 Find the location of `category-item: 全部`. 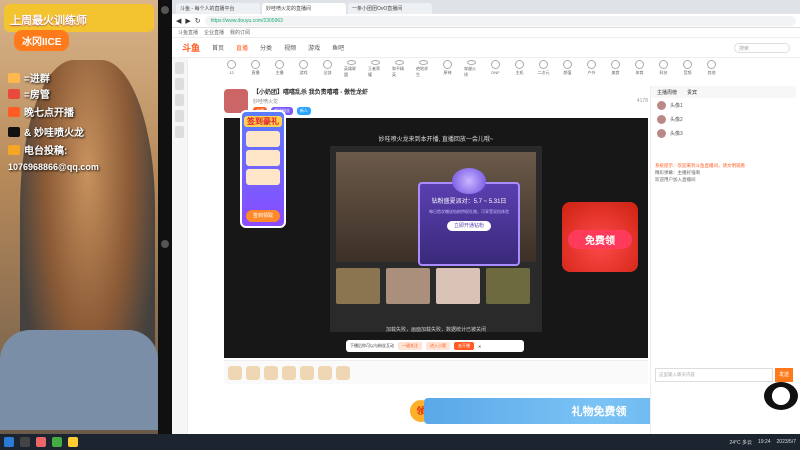

category-item: 全部 is located at coordinates (327, 69).